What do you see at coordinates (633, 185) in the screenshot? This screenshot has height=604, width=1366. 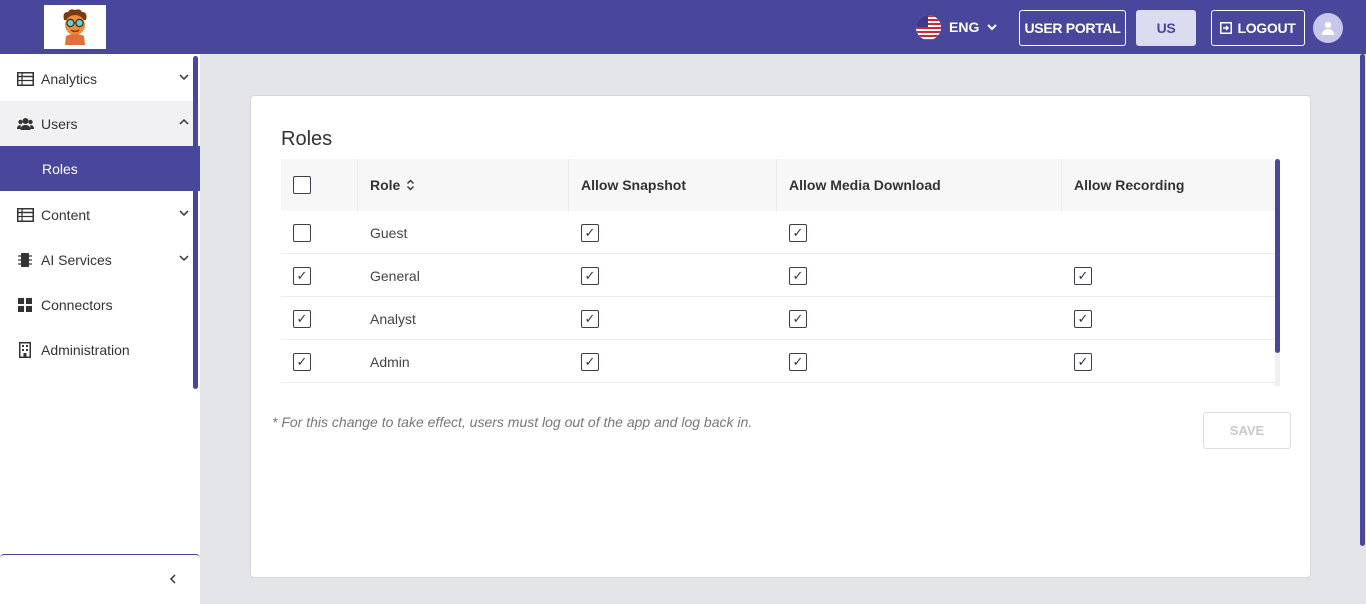 I see `column-header-snapshot: Allow Snapshot` at bounding box center [633, 185].